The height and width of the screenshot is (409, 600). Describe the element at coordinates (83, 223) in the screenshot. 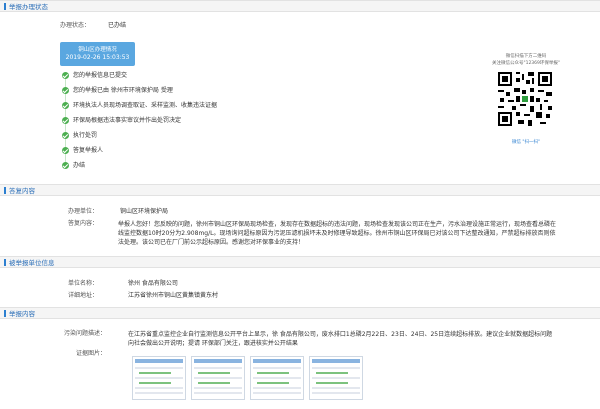

I see `reply-content-label: 答复内容：` at that location.